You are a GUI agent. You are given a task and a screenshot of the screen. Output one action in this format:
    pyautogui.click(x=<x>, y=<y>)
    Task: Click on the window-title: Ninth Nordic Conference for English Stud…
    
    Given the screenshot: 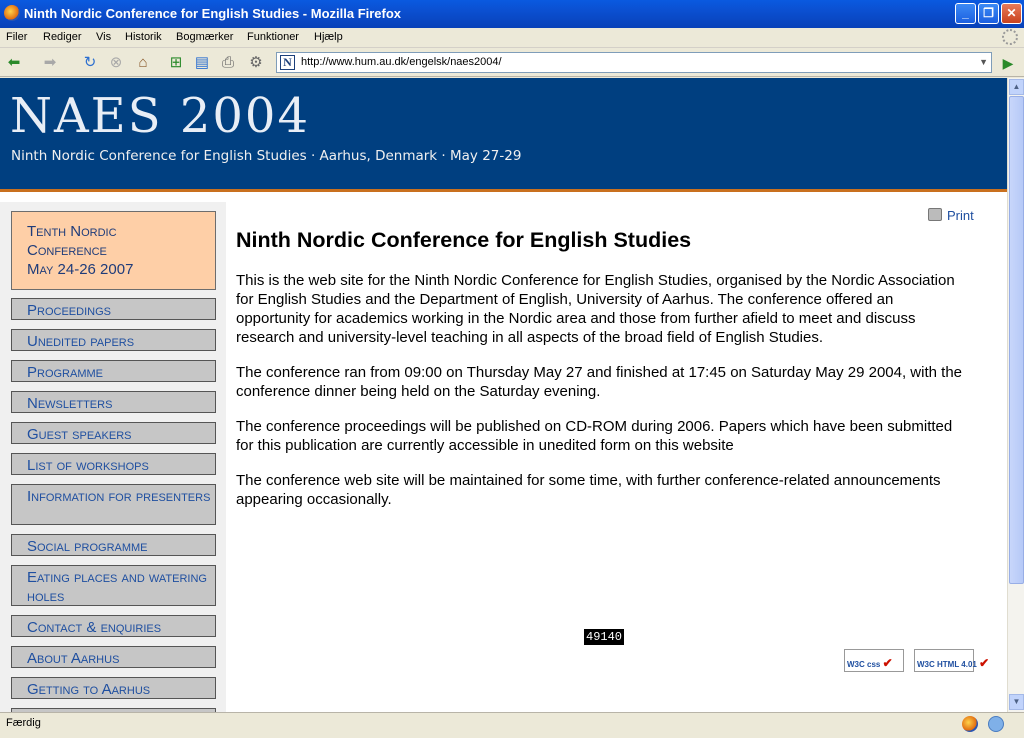 What is the action you would take?
    pyautogui.click(x=213, y=13)
    